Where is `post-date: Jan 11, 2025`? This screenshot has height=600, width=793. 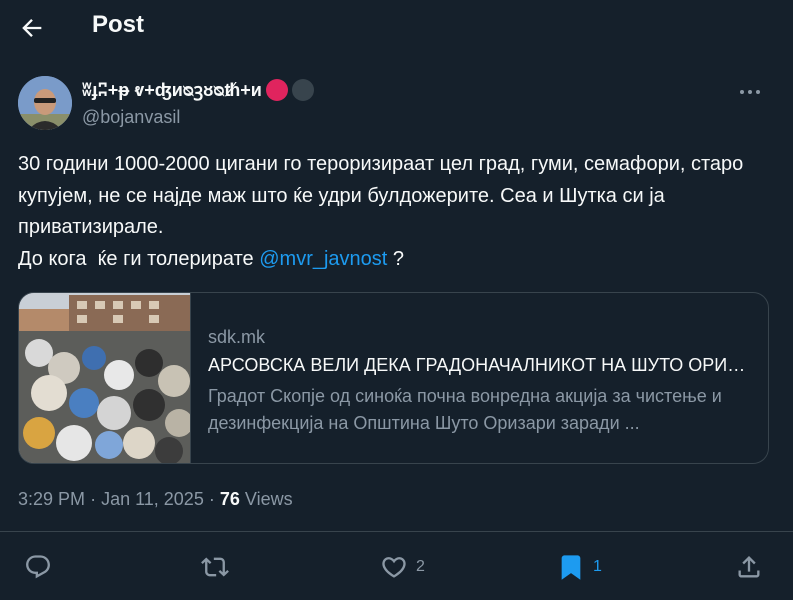 post-date: Jan 11, 2025 is located at coordinates (152, 499).